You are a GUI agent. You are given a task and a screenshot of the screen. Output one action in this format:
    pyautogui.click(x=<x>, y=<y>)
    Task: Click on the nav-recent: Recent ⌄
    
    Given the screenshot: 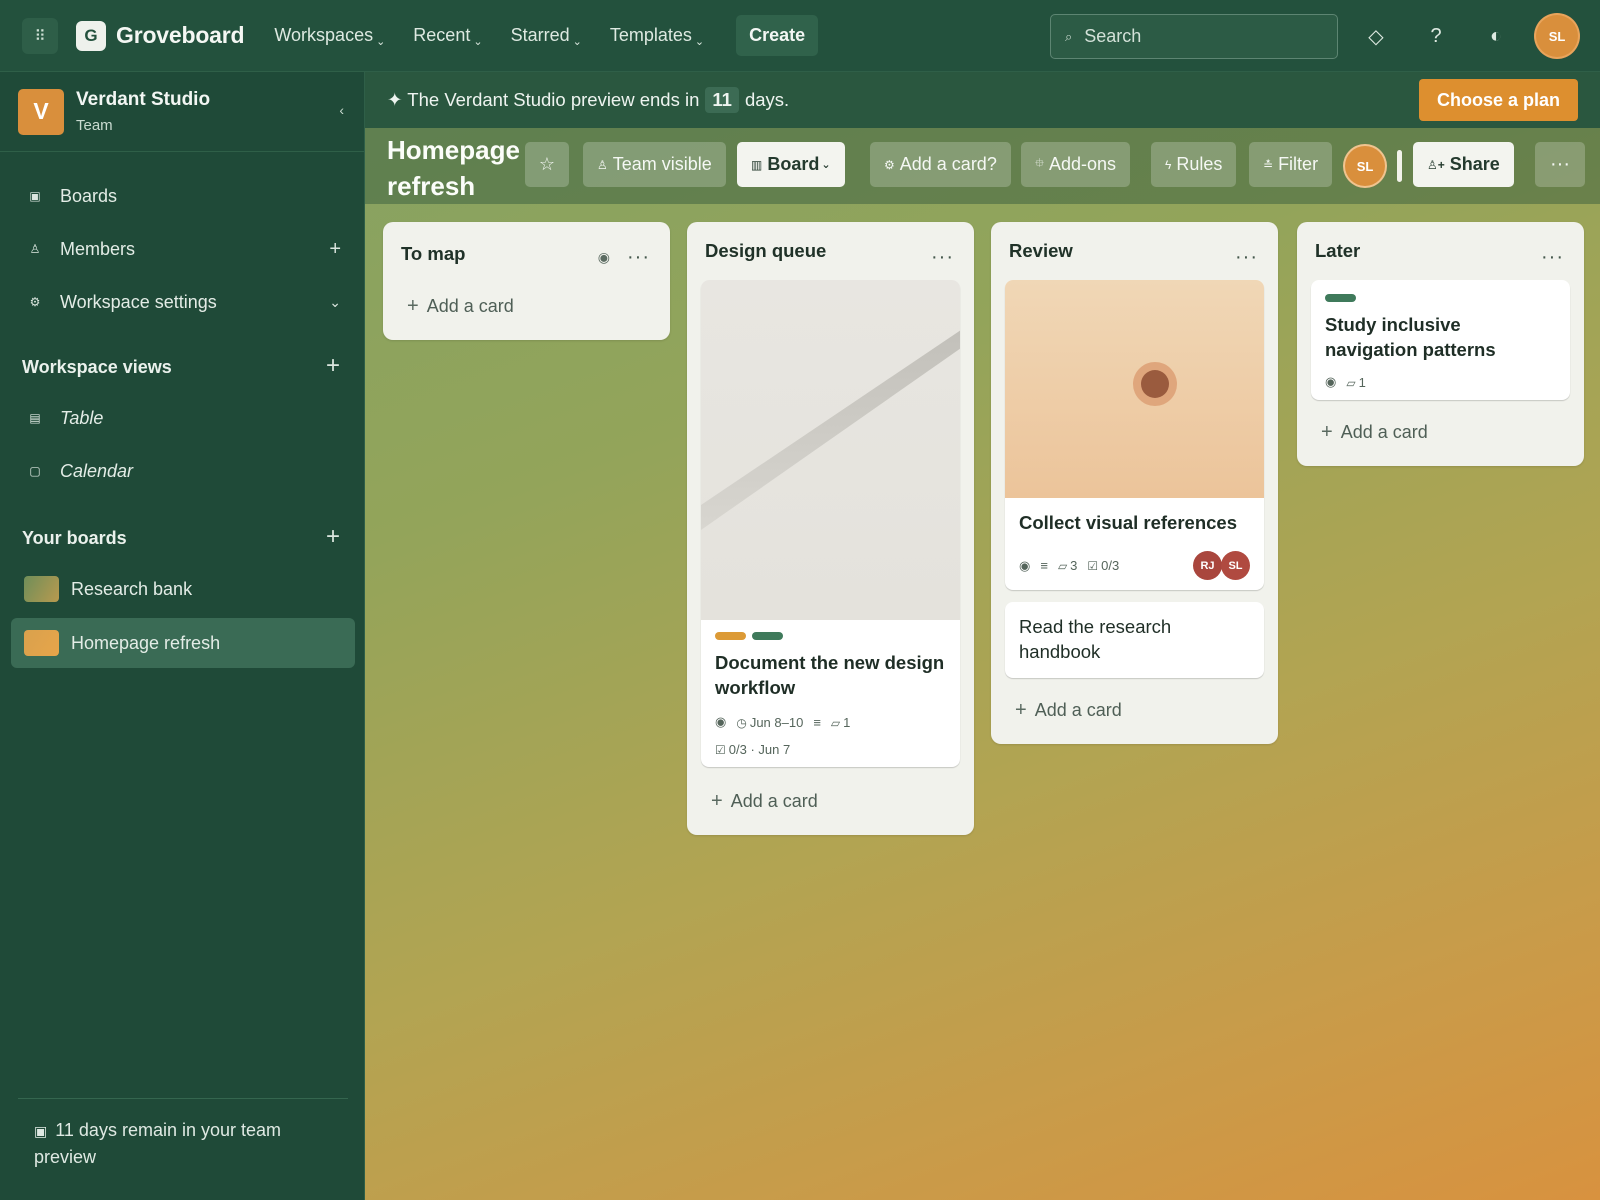 What is the action you would take?
    pyautogui.click(x=447, y=35)
    